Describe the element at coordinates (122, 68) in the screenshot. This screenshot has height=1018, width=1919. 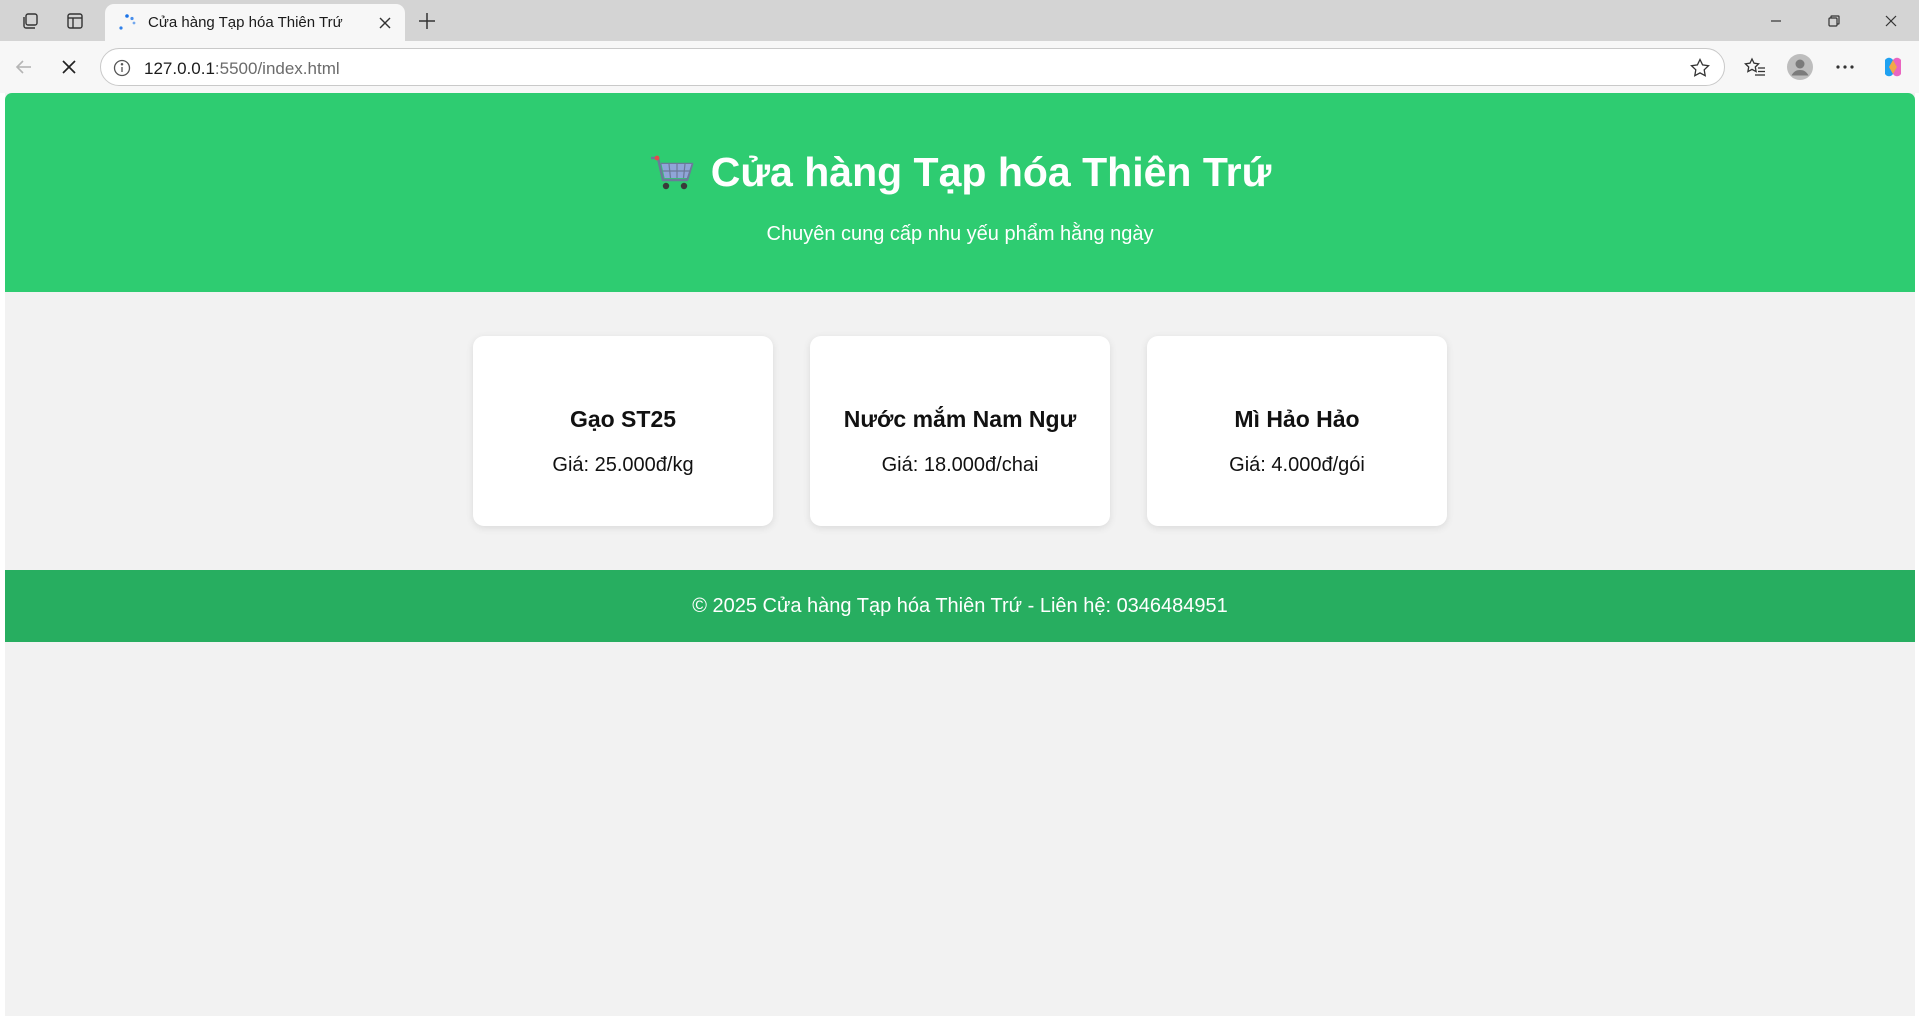
I see `site-info-icon` at that location.